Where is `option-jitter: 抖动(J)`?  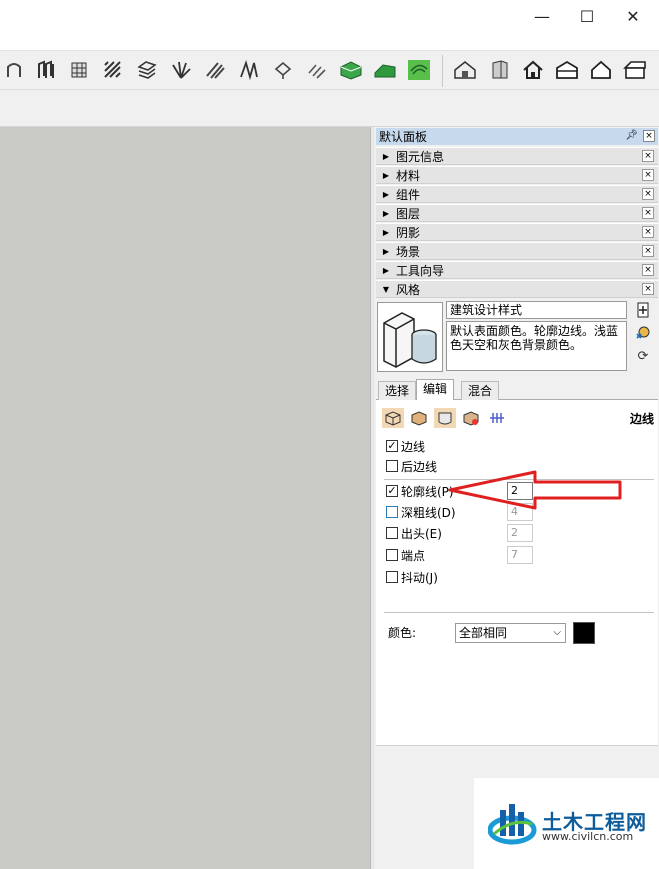
option-jitter: 抖动(J) is located at coordinates (412, 577).